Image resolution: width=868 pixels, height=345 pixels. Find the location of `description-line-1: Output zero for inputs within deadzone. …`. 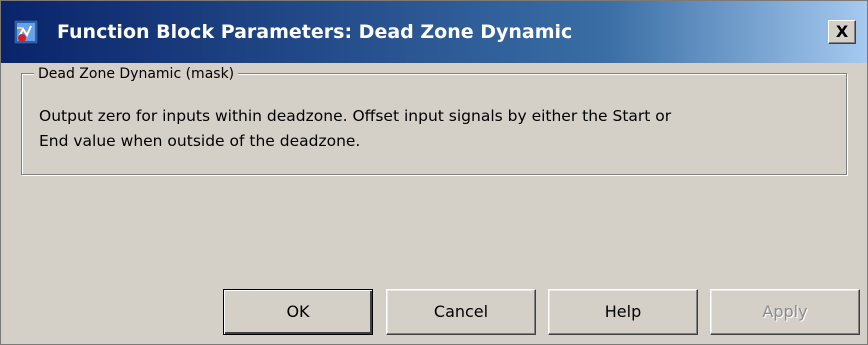

description-line-1: Output zero for inputs within deadzone. … is located at coordinates (355, 116).